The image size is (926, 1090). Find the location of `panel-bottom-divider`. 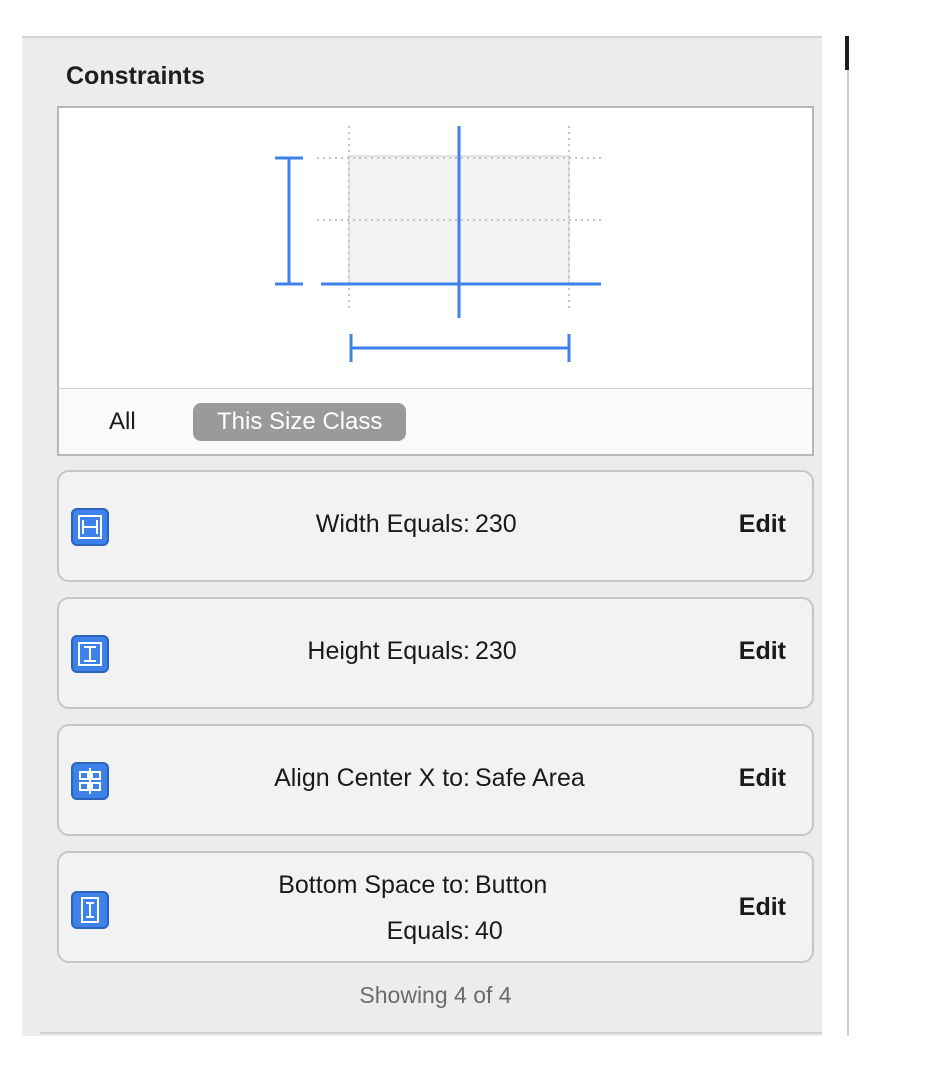

panel-bottom-divider is located at coordinates (431, 1033).